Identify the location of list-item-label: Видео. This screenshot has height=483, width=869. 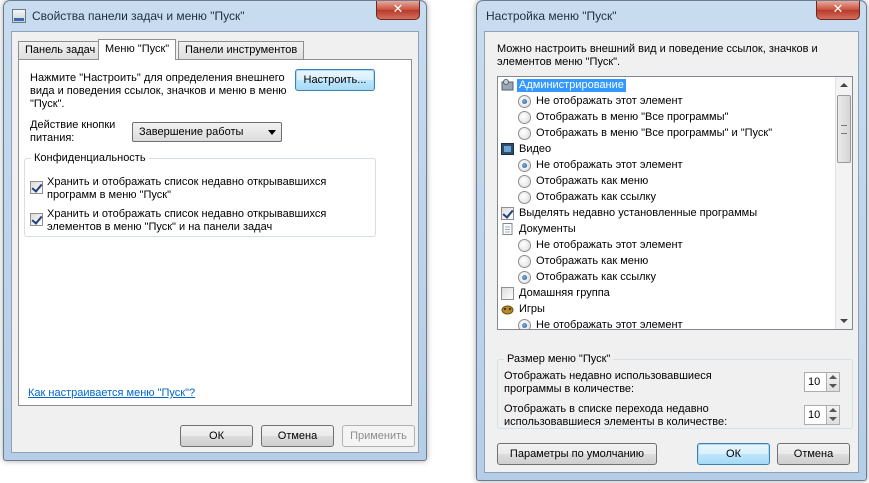
(535, 149).